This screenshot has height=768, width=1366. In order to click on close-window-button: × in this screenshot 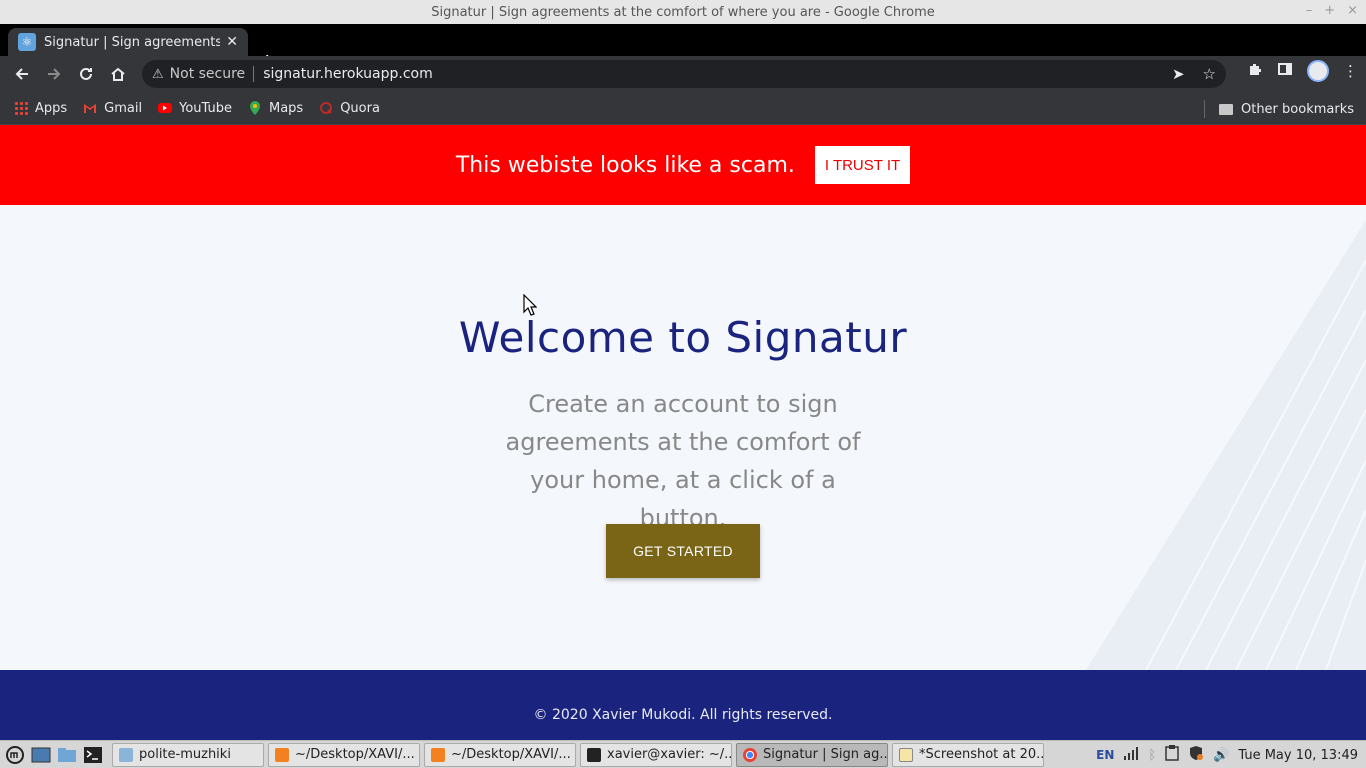, I will do `click(1352, 10)`.